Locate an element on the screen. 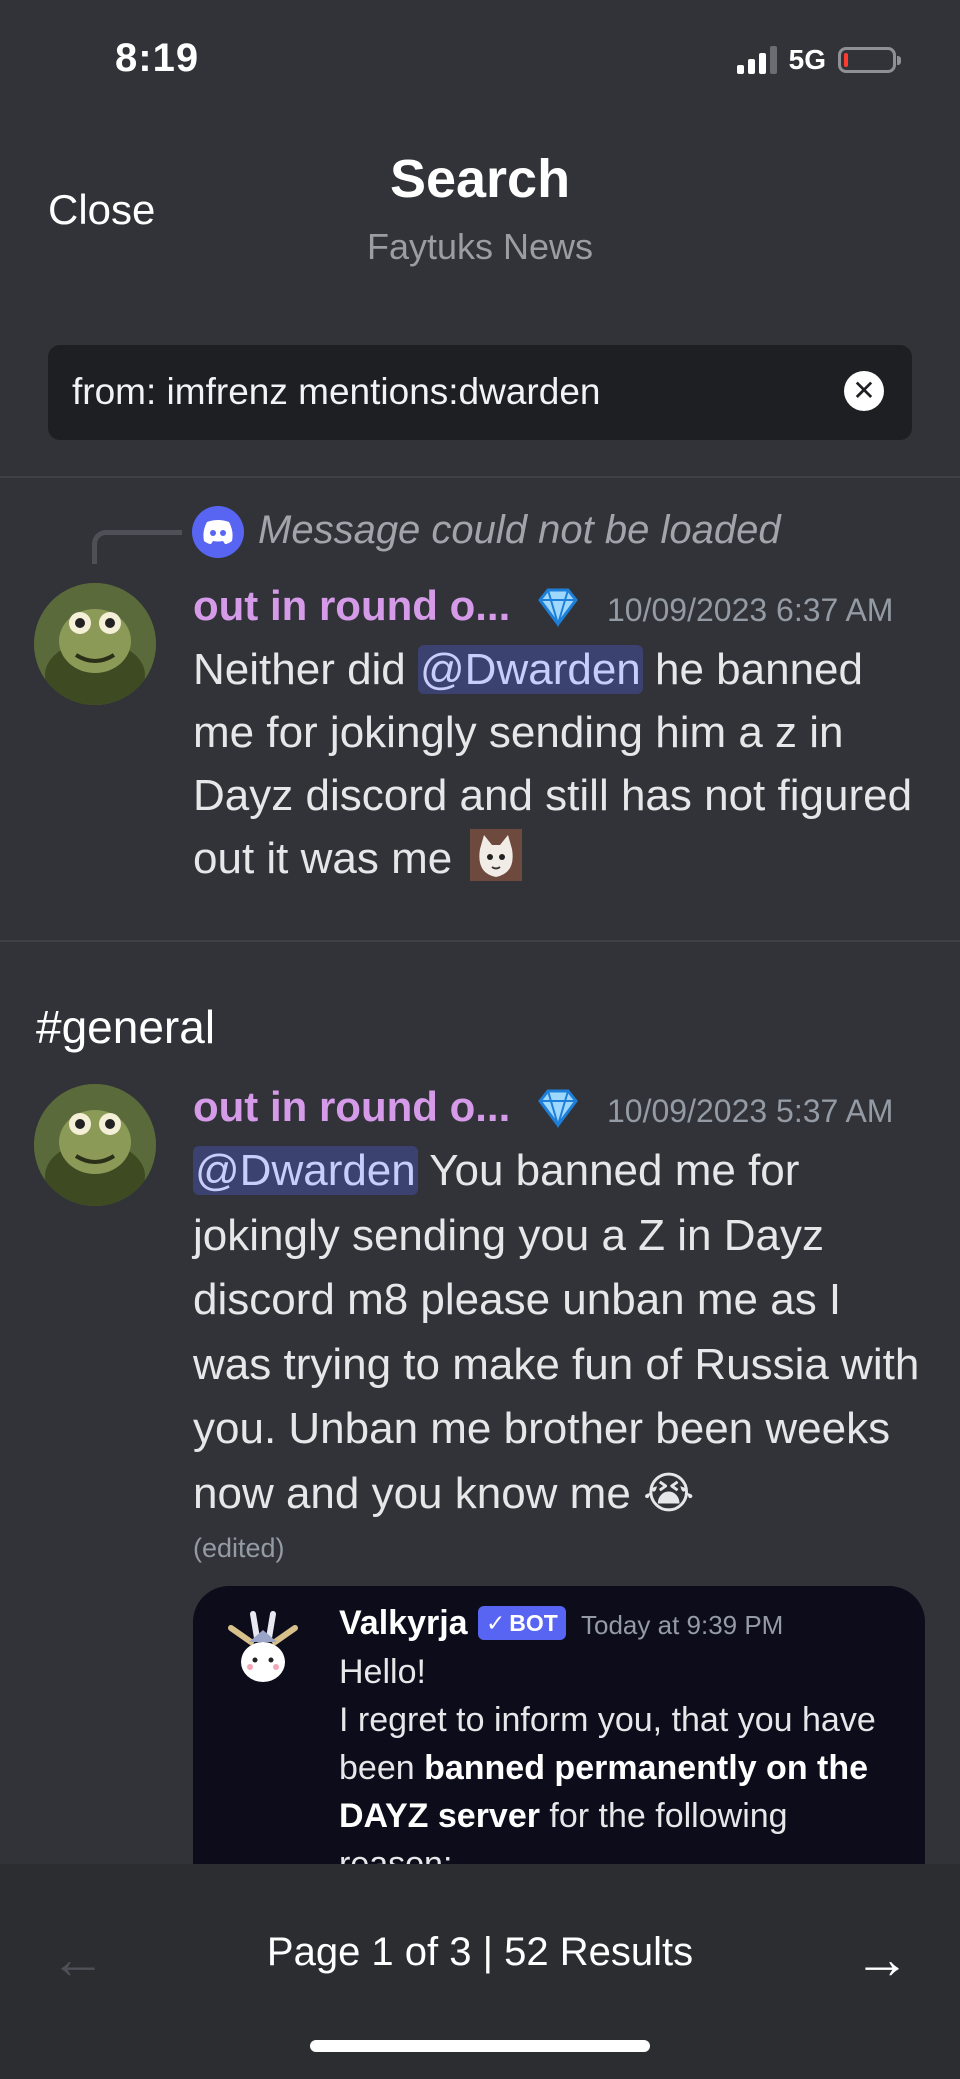  home-indicator is located at coordinates (480, 2046).